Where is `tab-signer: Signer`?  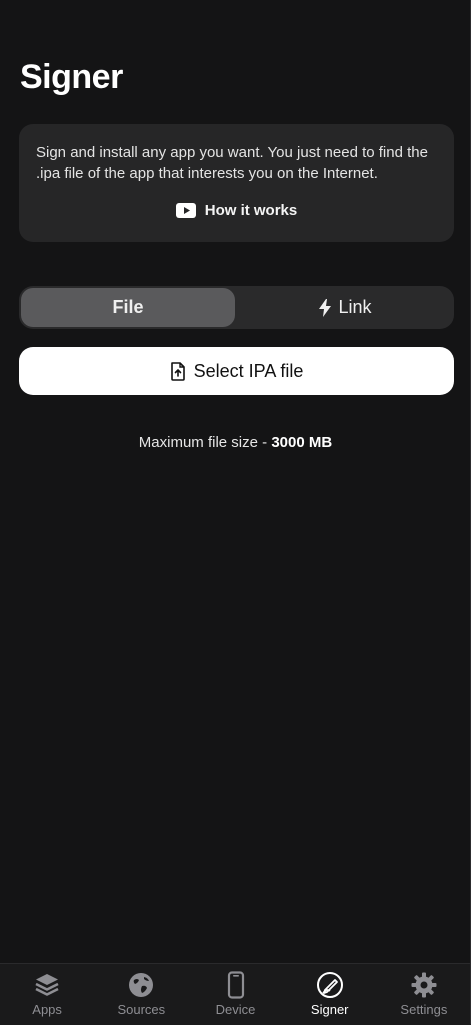
tab-signer: Signer is located at coordinates (330, 994).